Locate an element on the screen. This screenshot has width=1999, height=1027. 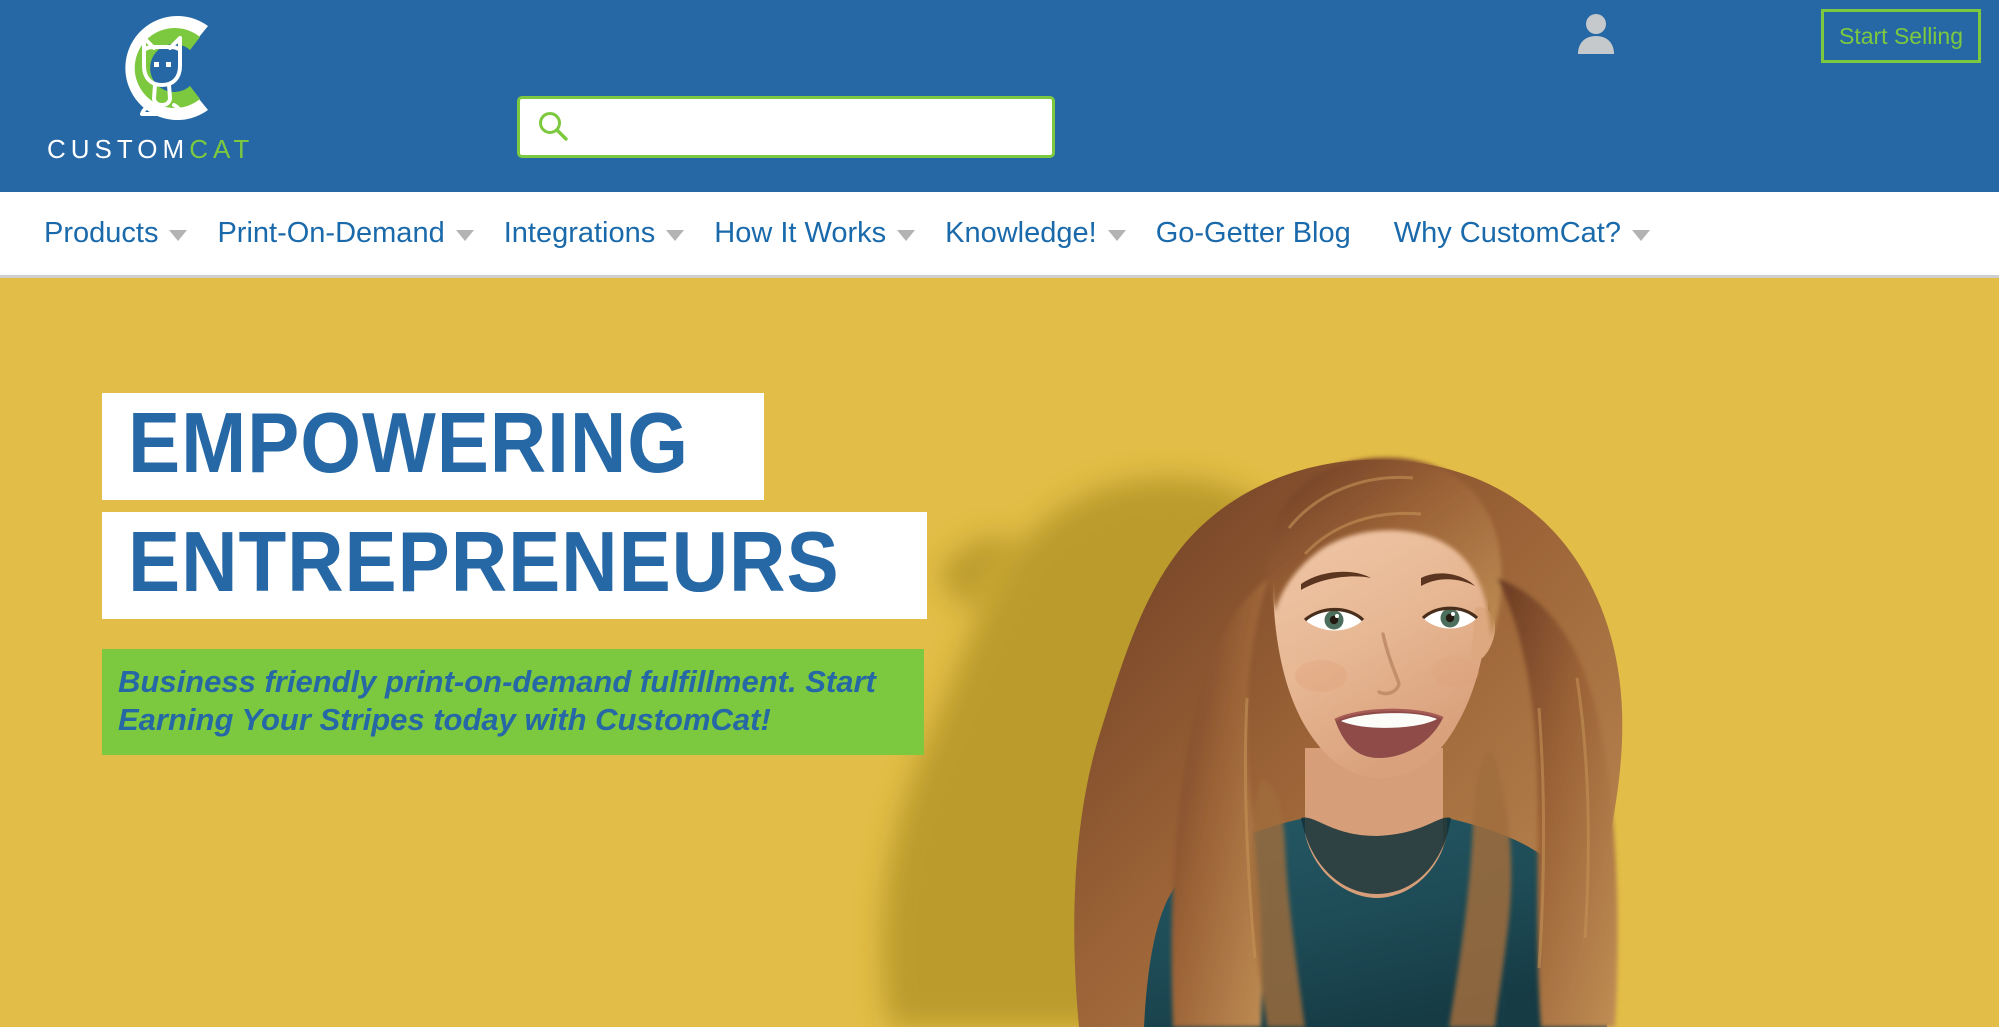
nav-label: Integrations is located at coordinates (579, 233).